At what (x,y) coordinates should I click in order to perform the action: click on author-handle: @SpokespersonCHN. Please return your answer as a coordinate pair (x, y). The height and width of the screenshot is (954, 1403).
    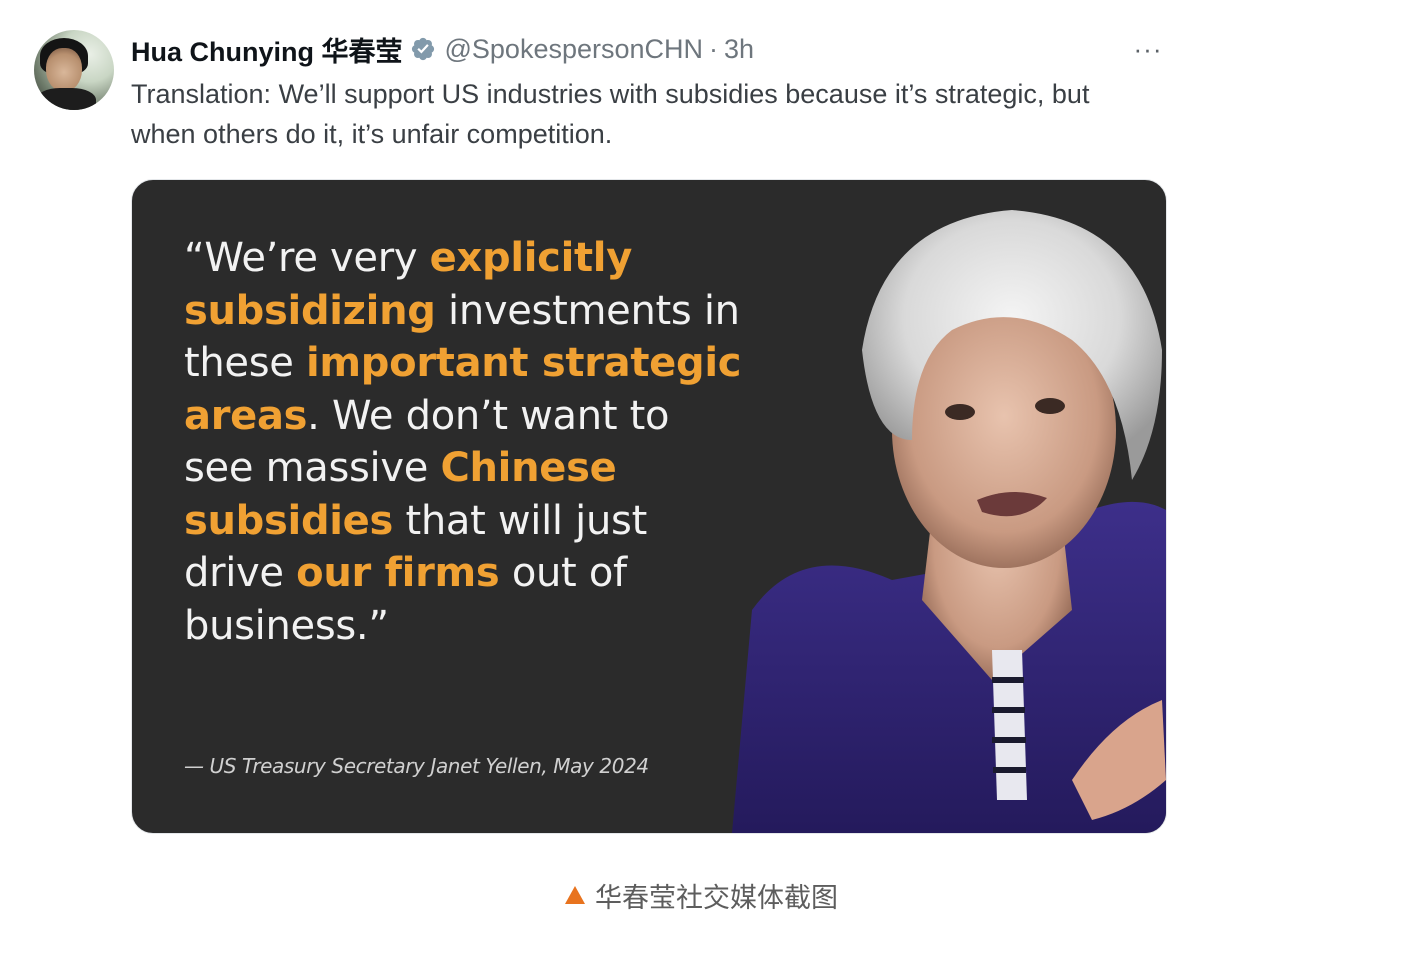
    Looking at the image, I should click on (574, 49).